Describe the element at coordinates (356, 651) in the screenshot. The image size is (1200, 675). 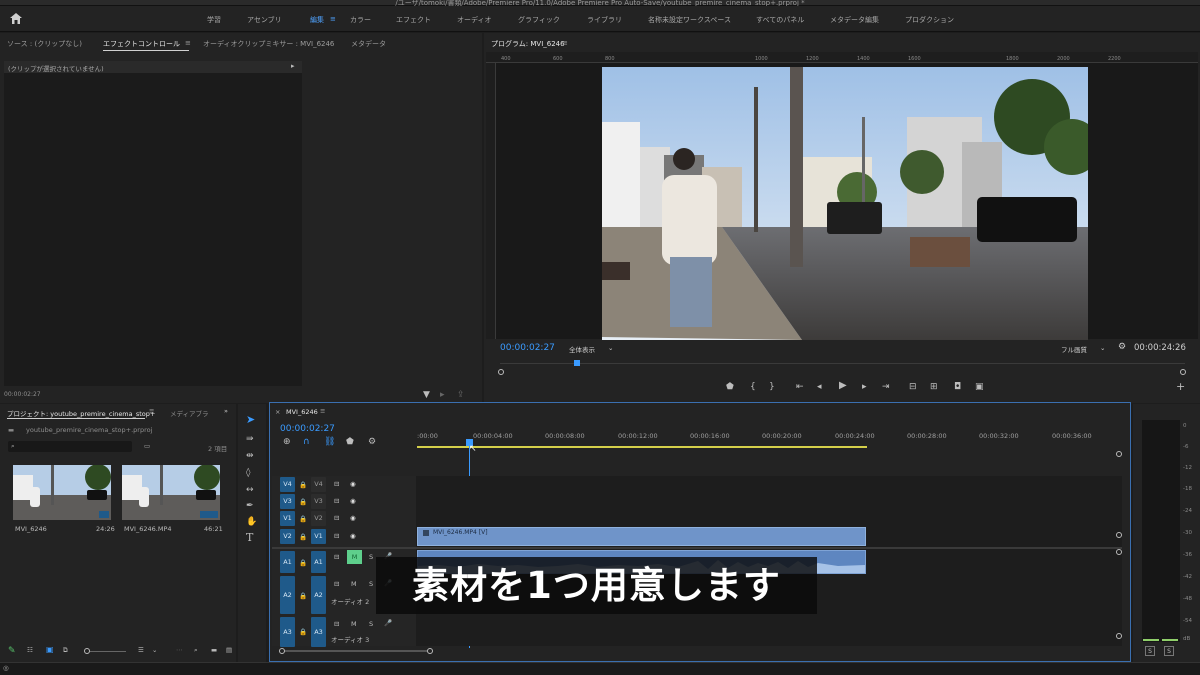
I see `h-scrollbar` at that location.